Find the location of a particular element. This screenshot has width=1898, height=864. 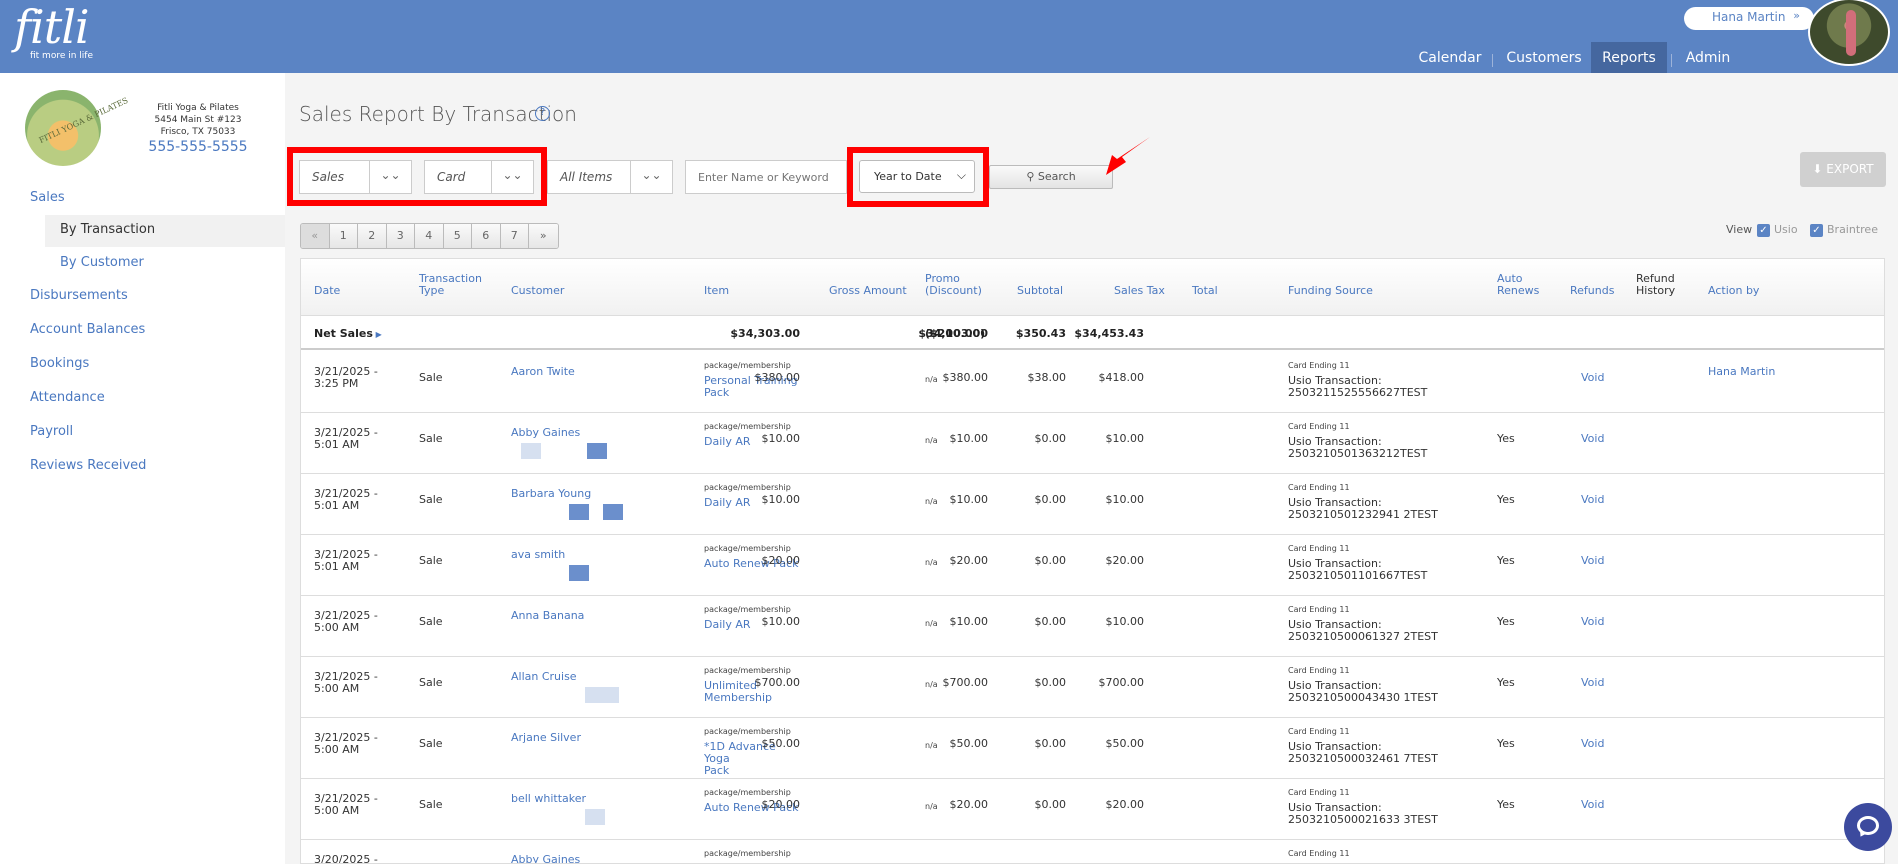

row-customer-link: ava smith is located at coordinates (538, 555).